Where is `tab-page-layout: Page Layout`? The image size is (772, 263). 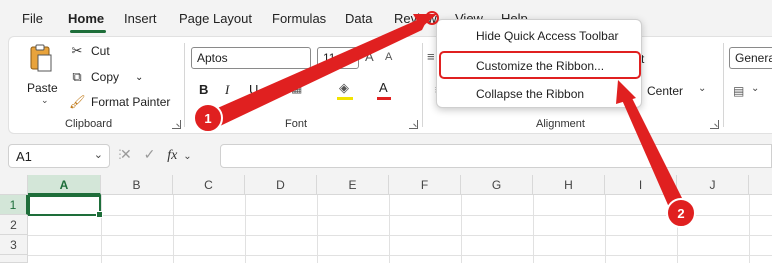
tab-page-layout: Page Layout is located at coordinates (215, 18).